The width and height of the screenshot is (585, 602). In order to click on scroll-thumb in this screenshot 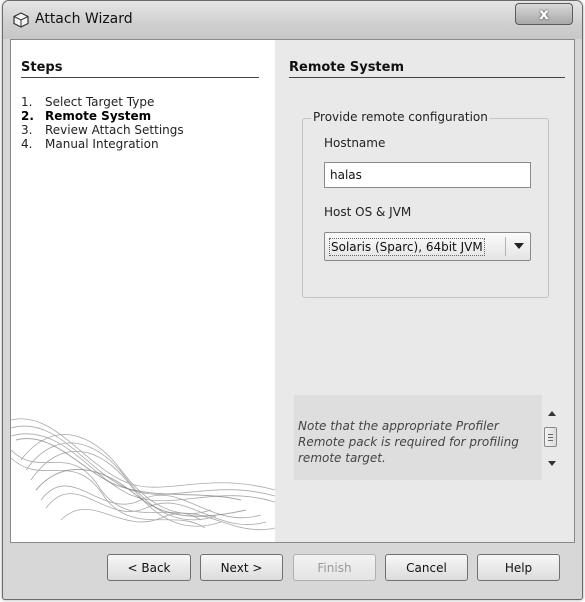, I will do `click(550, 437)`.